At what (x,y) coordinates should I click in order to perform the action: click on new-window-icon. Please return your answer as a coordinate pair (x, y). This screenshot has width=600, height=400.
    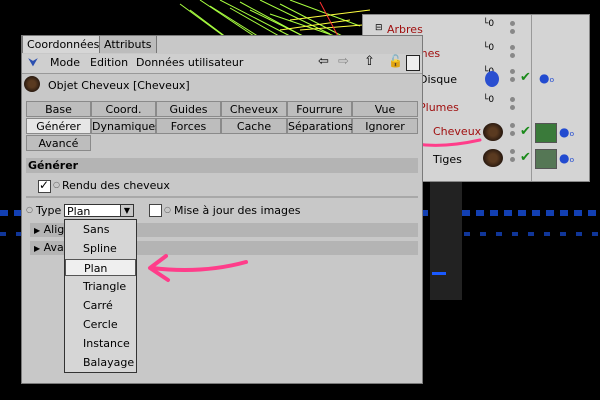
    Looking at the image, I should click on (413, 63).